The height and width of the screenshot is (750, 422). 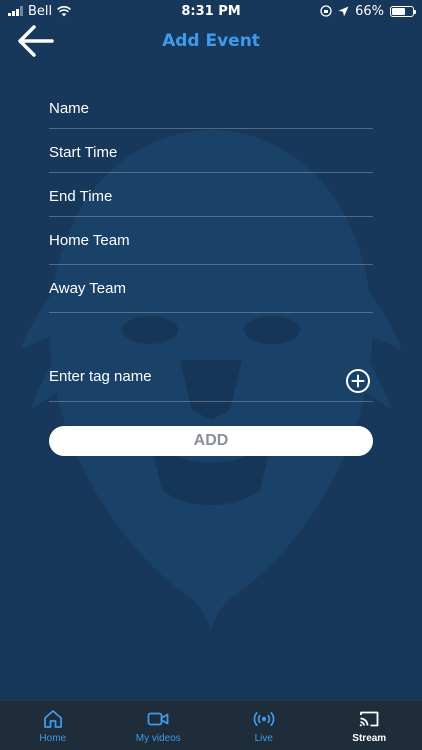 I want to click on carrier-name: Bell, so click(x=40, y=11).